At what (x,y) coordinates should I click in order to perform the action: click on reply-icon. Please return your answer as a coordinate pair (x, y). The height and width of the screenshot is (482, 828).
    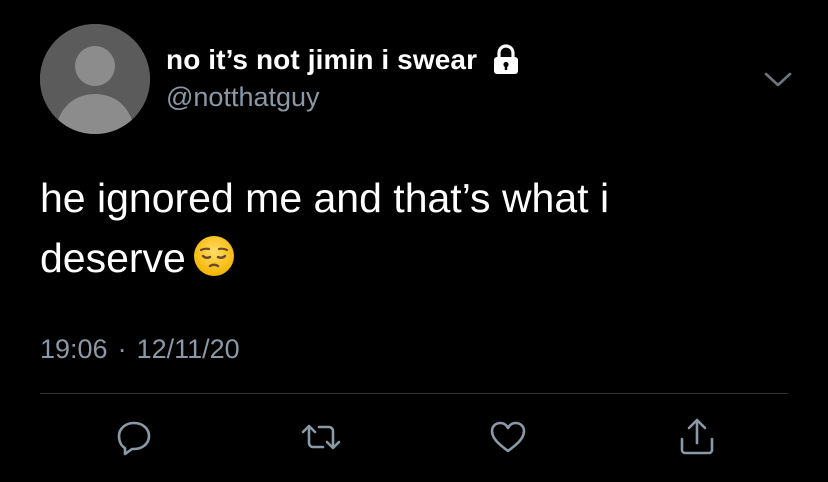
    Looking at the image, I should click on (134, 438).